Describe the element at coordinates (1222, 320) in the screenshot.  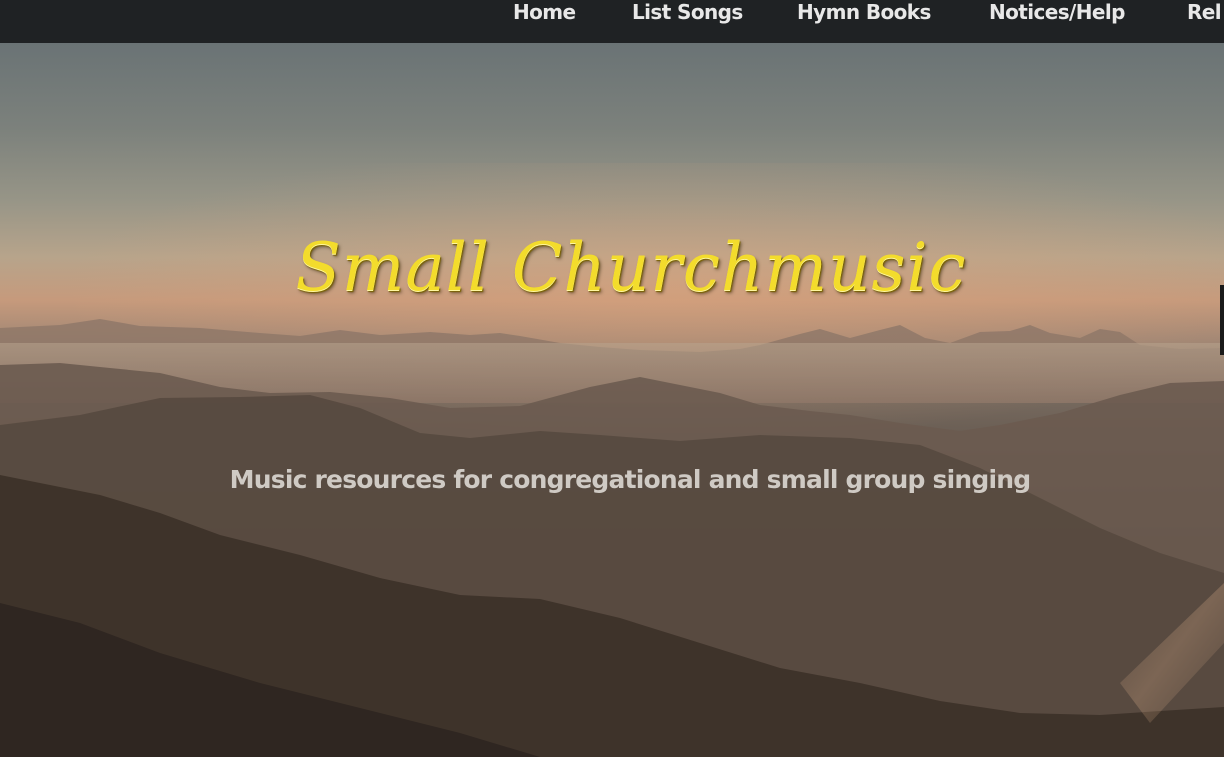
I see `edge-widget-tab` at that location.